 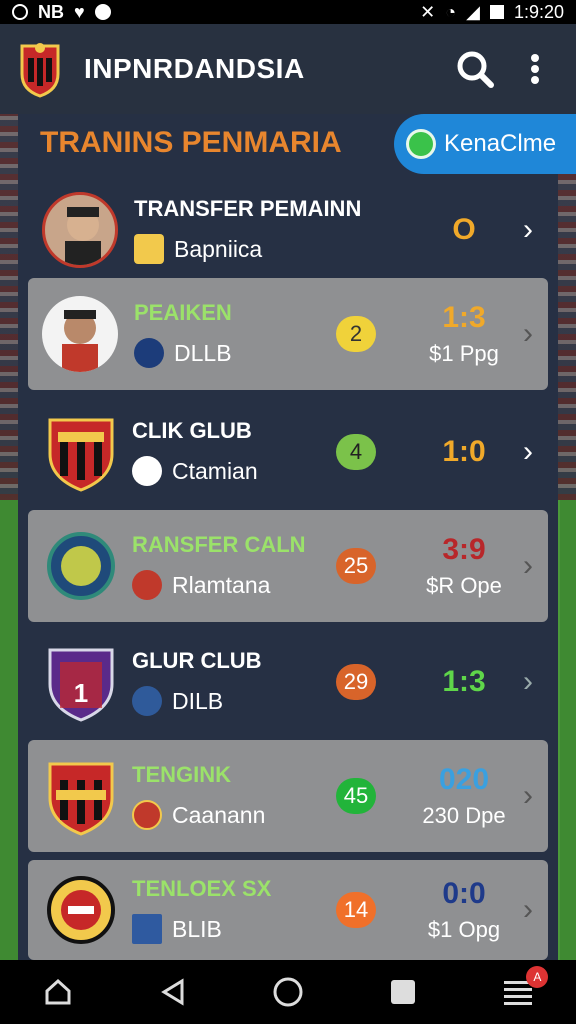 What do you see at coordinates (356, 334) in the screenshot?
I see `rating-badge: 2` at bounding box center [356, 334].